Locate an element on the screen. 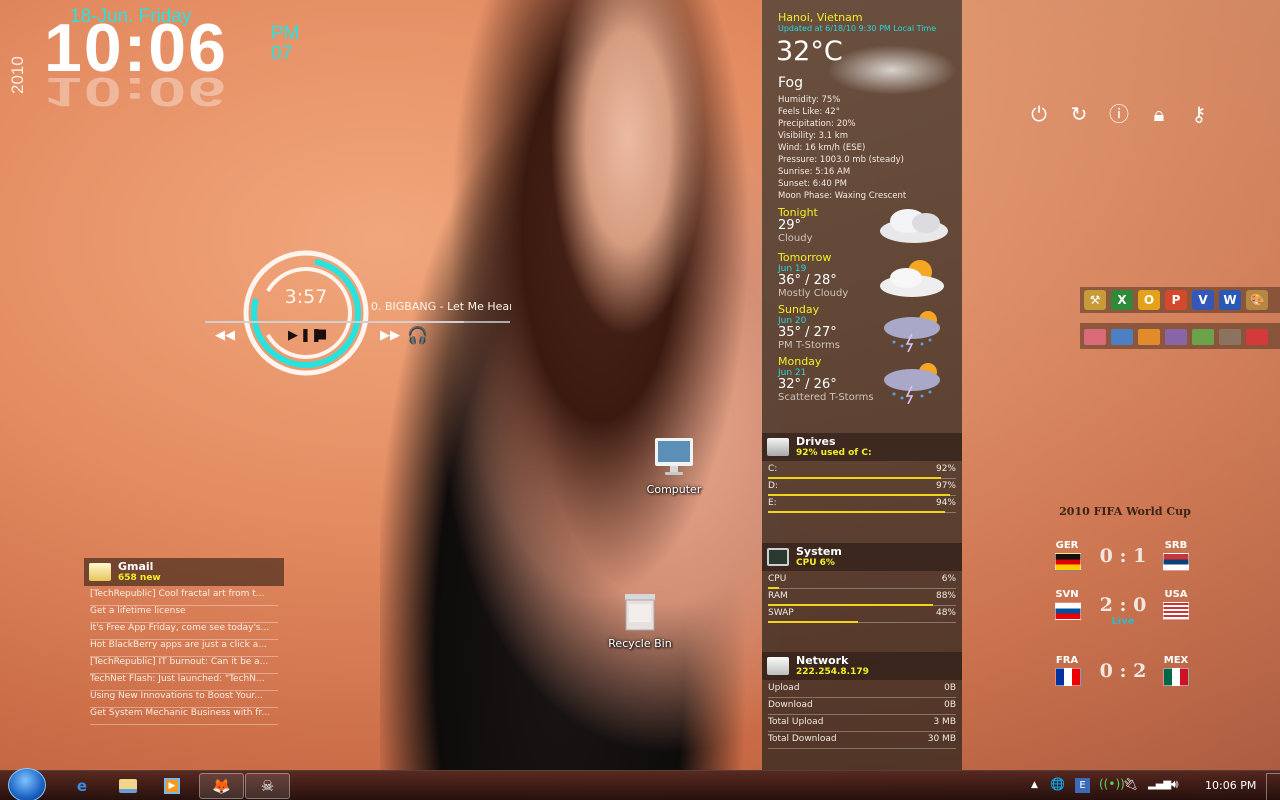 The width and height of the screenshot is (1280, 800). media-player-icon: ▶ is located at coordinates (172, 786).